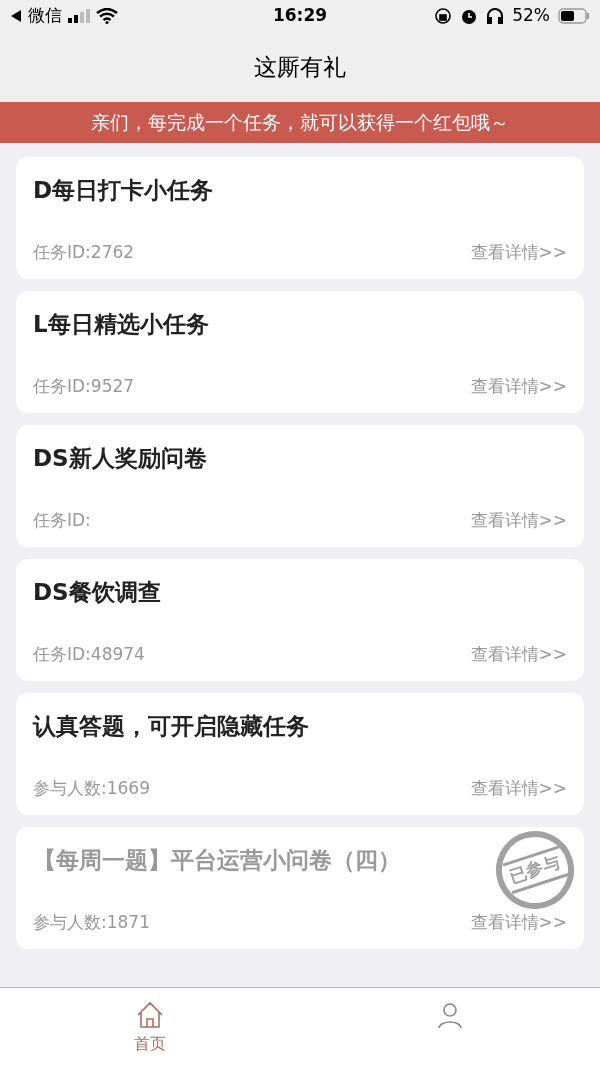  Describe the element at coordinates (45, 16) in the screenshot. I see `back-label: 微信` at that location.